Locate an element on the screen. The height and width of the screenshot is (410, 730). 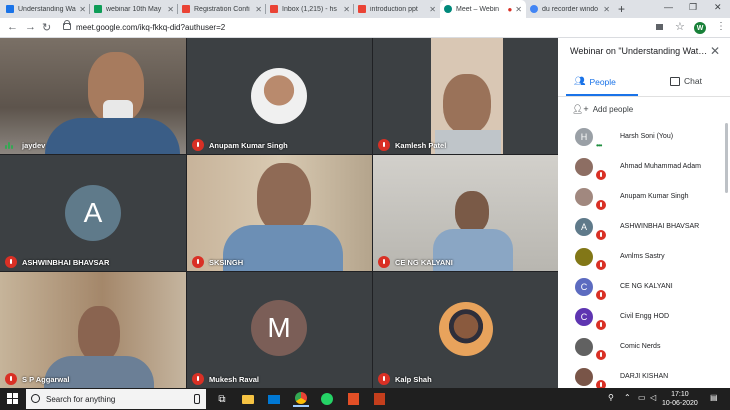
tab-label: introduction ppt is located at coordinates (394, 9).